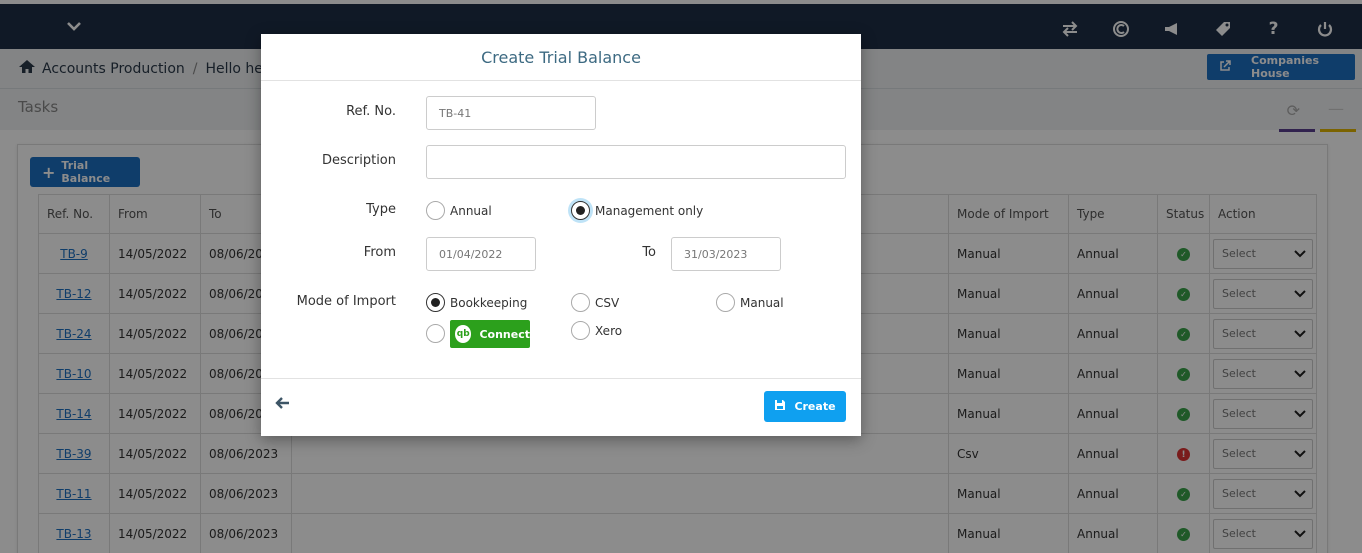 The image size is (1362, 553). What do you see at coordinates (636, 162) in the screenshot?
I see `description-field` at bounding box center [636, 162].